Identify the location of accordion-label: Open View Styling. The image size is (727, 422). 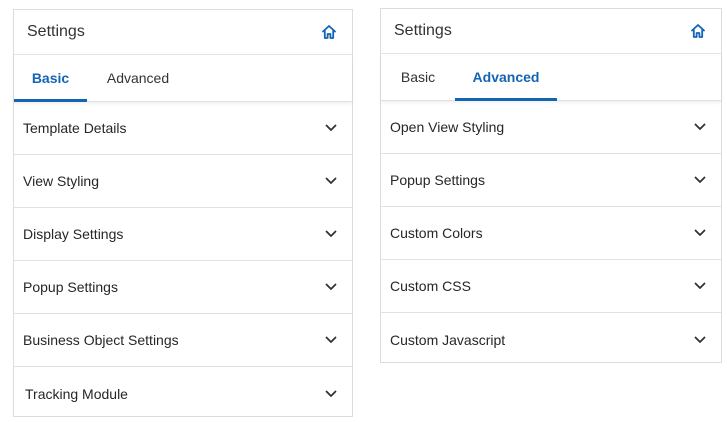
(447, 127).